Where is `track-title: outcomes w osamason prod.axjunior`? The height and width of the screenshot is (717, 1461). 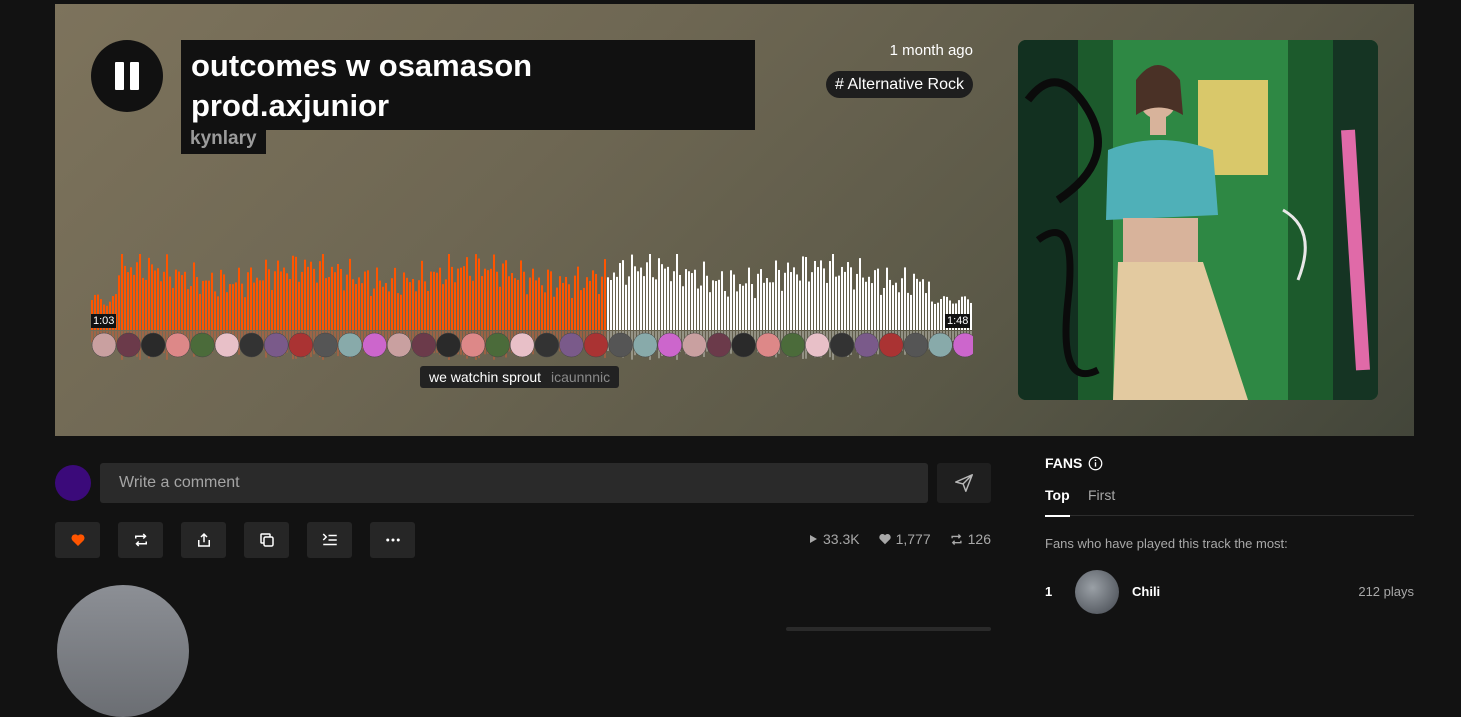
track-title: outcomes w osamason prod.axjunior is located at coordinates (468, 85).